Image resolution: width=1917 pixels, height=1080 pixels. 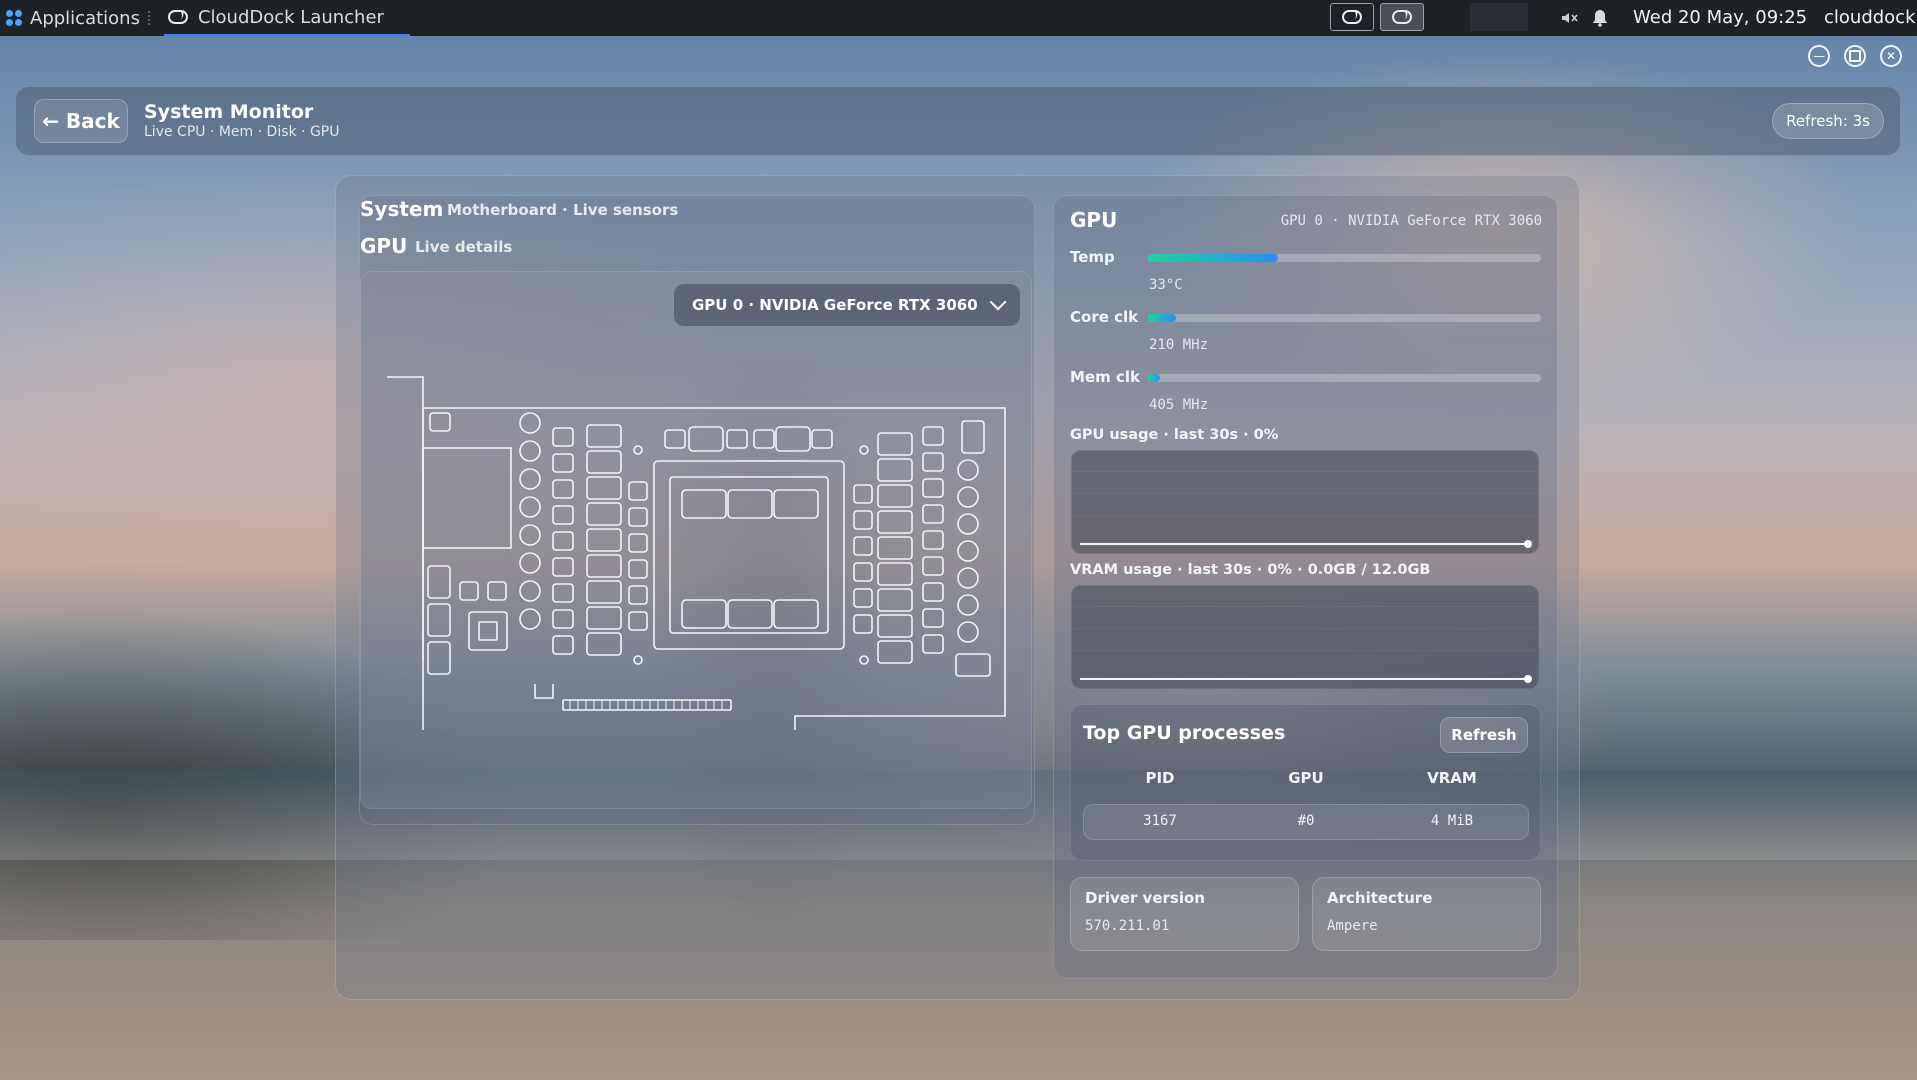 What do you see at coordinates (1184, 733) in the screenshot?
I see `gpu-processes-title: Top GPU processes` at bounding box center [1184, 733].